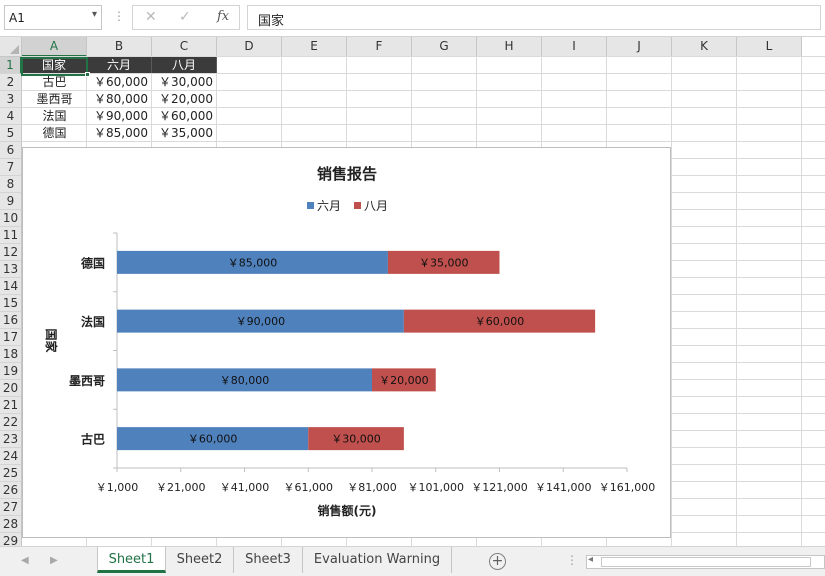  Describe the element at coordinates (54, 560) in the screenshot. I see `next-sheet-icon: ▶` at that location.